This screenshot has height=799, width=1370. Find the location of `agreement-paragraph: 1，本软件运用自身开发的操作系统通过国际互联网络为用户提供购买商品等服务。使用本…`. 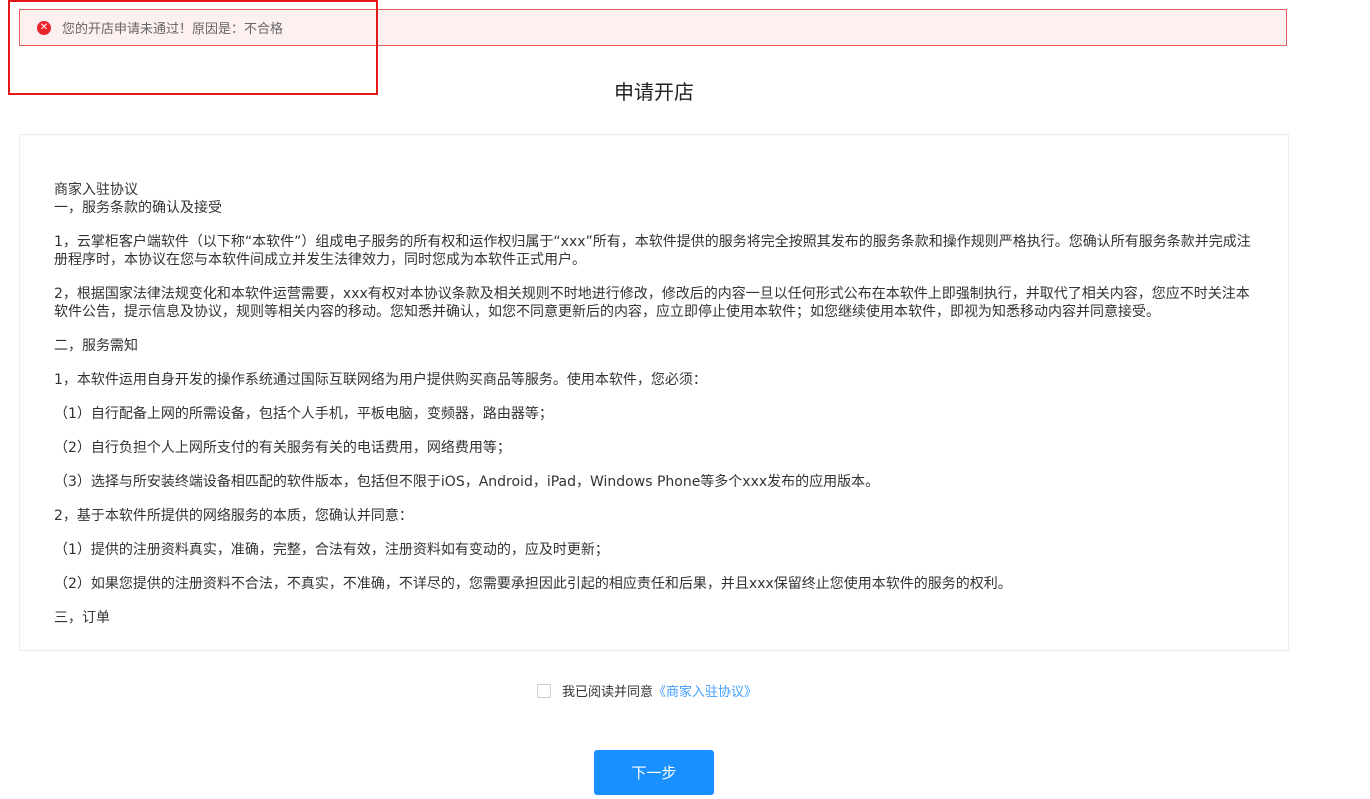

agreement-paragraph: 1，本软件运用自身开发的操作系统通过国际互联网络为用户提供购买商品等服务。使用本… is located at coordinates (380, 380).